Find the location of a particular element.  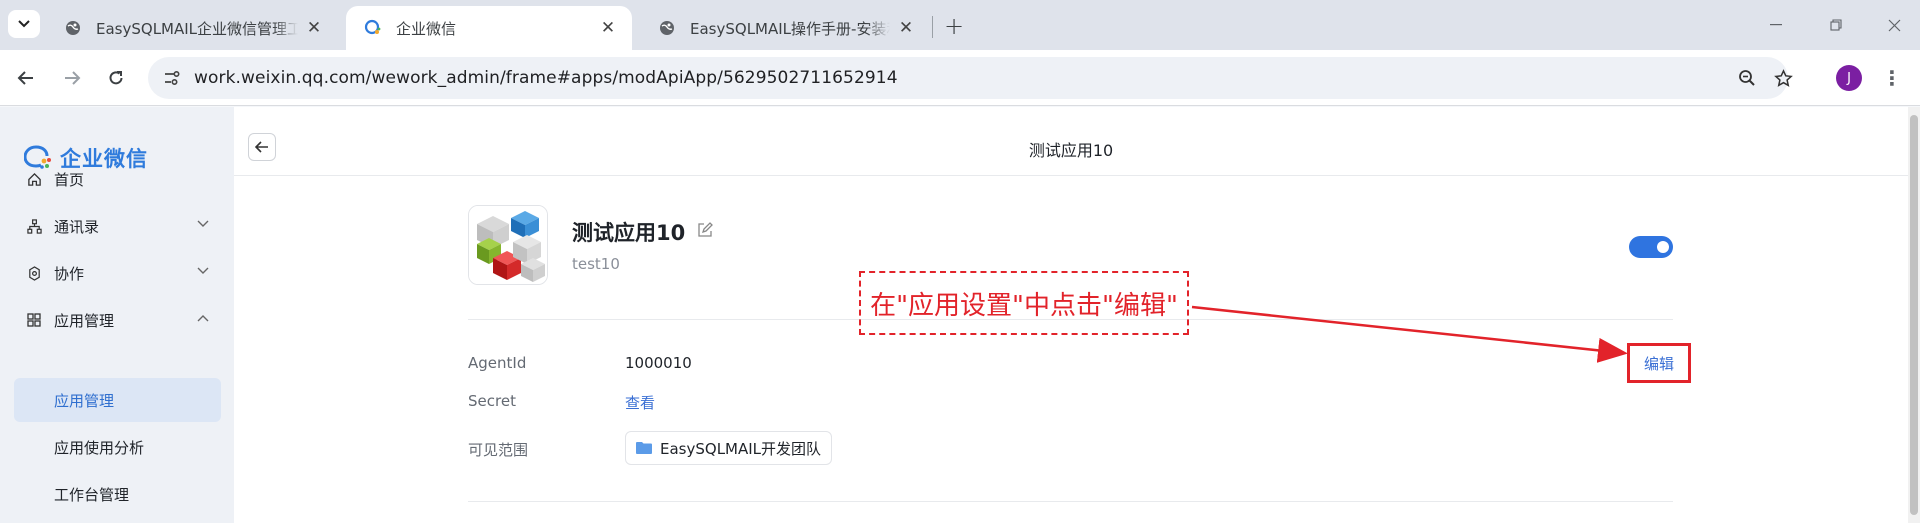

sidebar: 企业微信 首页 通讯录 协作 应用管理 应用管理 应用使用分析 工作台管理 is located at coordinates (117, 315).